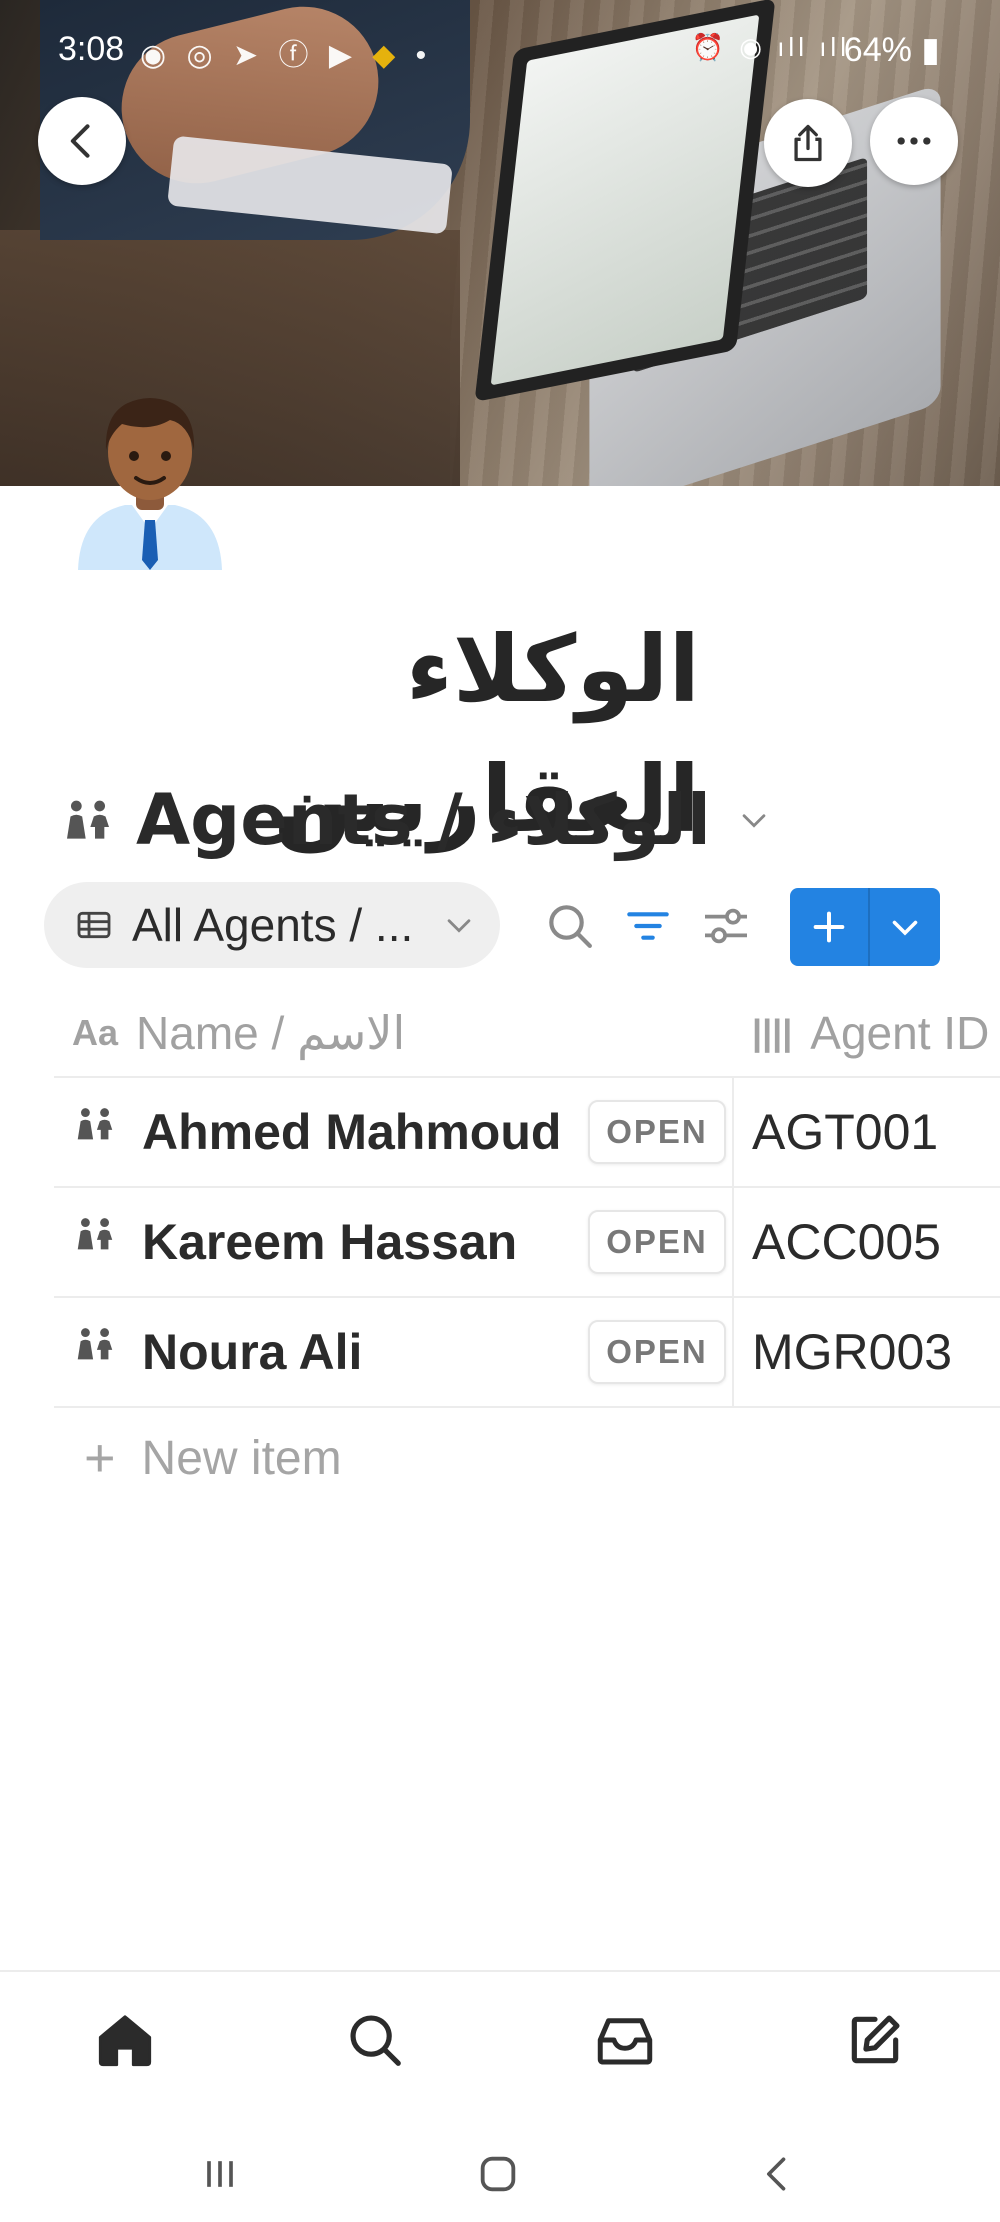 The image size is (1000, 2222). I want to click on status-bar: 3:08 ◉ ◎ ➤ ⓕ ▶ ◆ • ⏰ ◉ ıll ıll 64% ▮, so click(500, 50).